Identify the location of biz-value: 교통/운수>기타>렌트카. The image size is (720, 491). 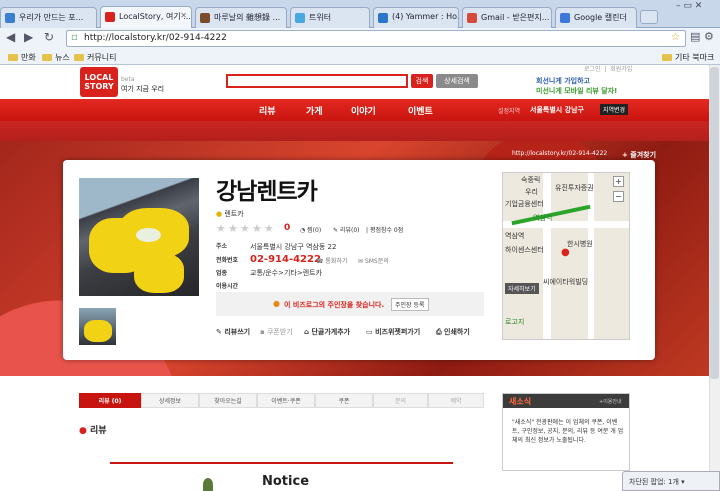
(286, 273).